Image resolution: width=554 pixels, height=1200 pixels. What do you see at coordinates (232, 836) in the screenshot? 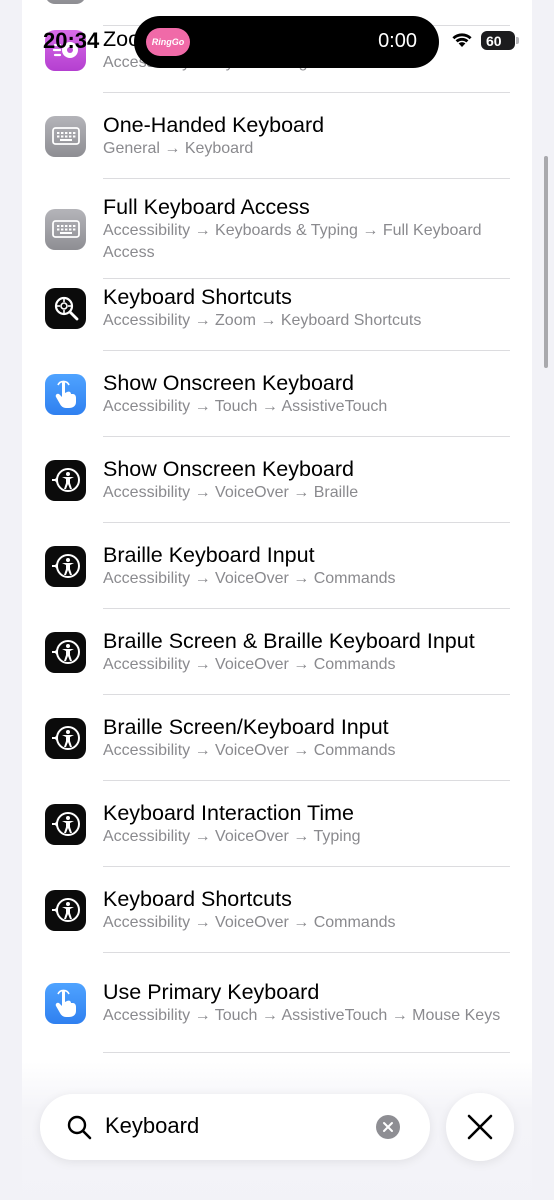
I see `result-subtitle: Accessibility → VoiceOver → Typing` at bounding box center [232, 836].